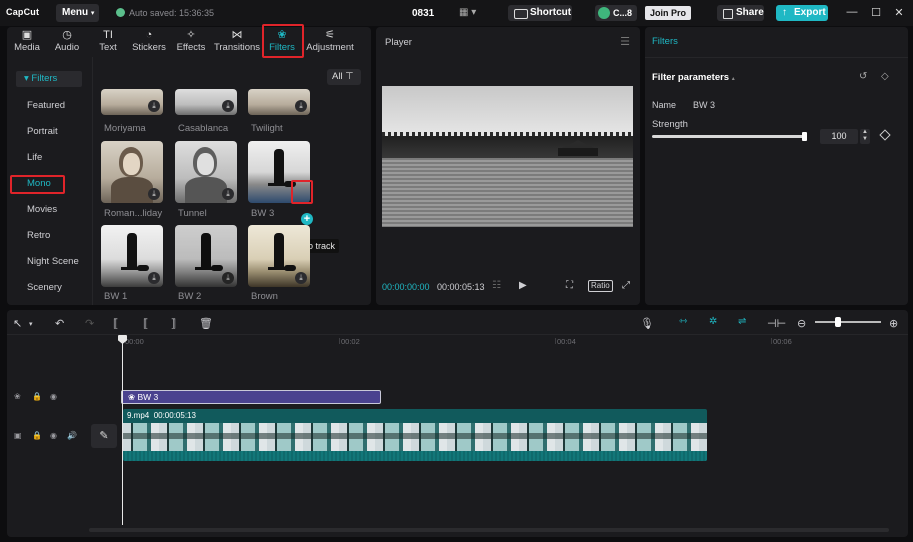  I want to click on preview-axis-icon: ⊣⊢, so click(776, 323).